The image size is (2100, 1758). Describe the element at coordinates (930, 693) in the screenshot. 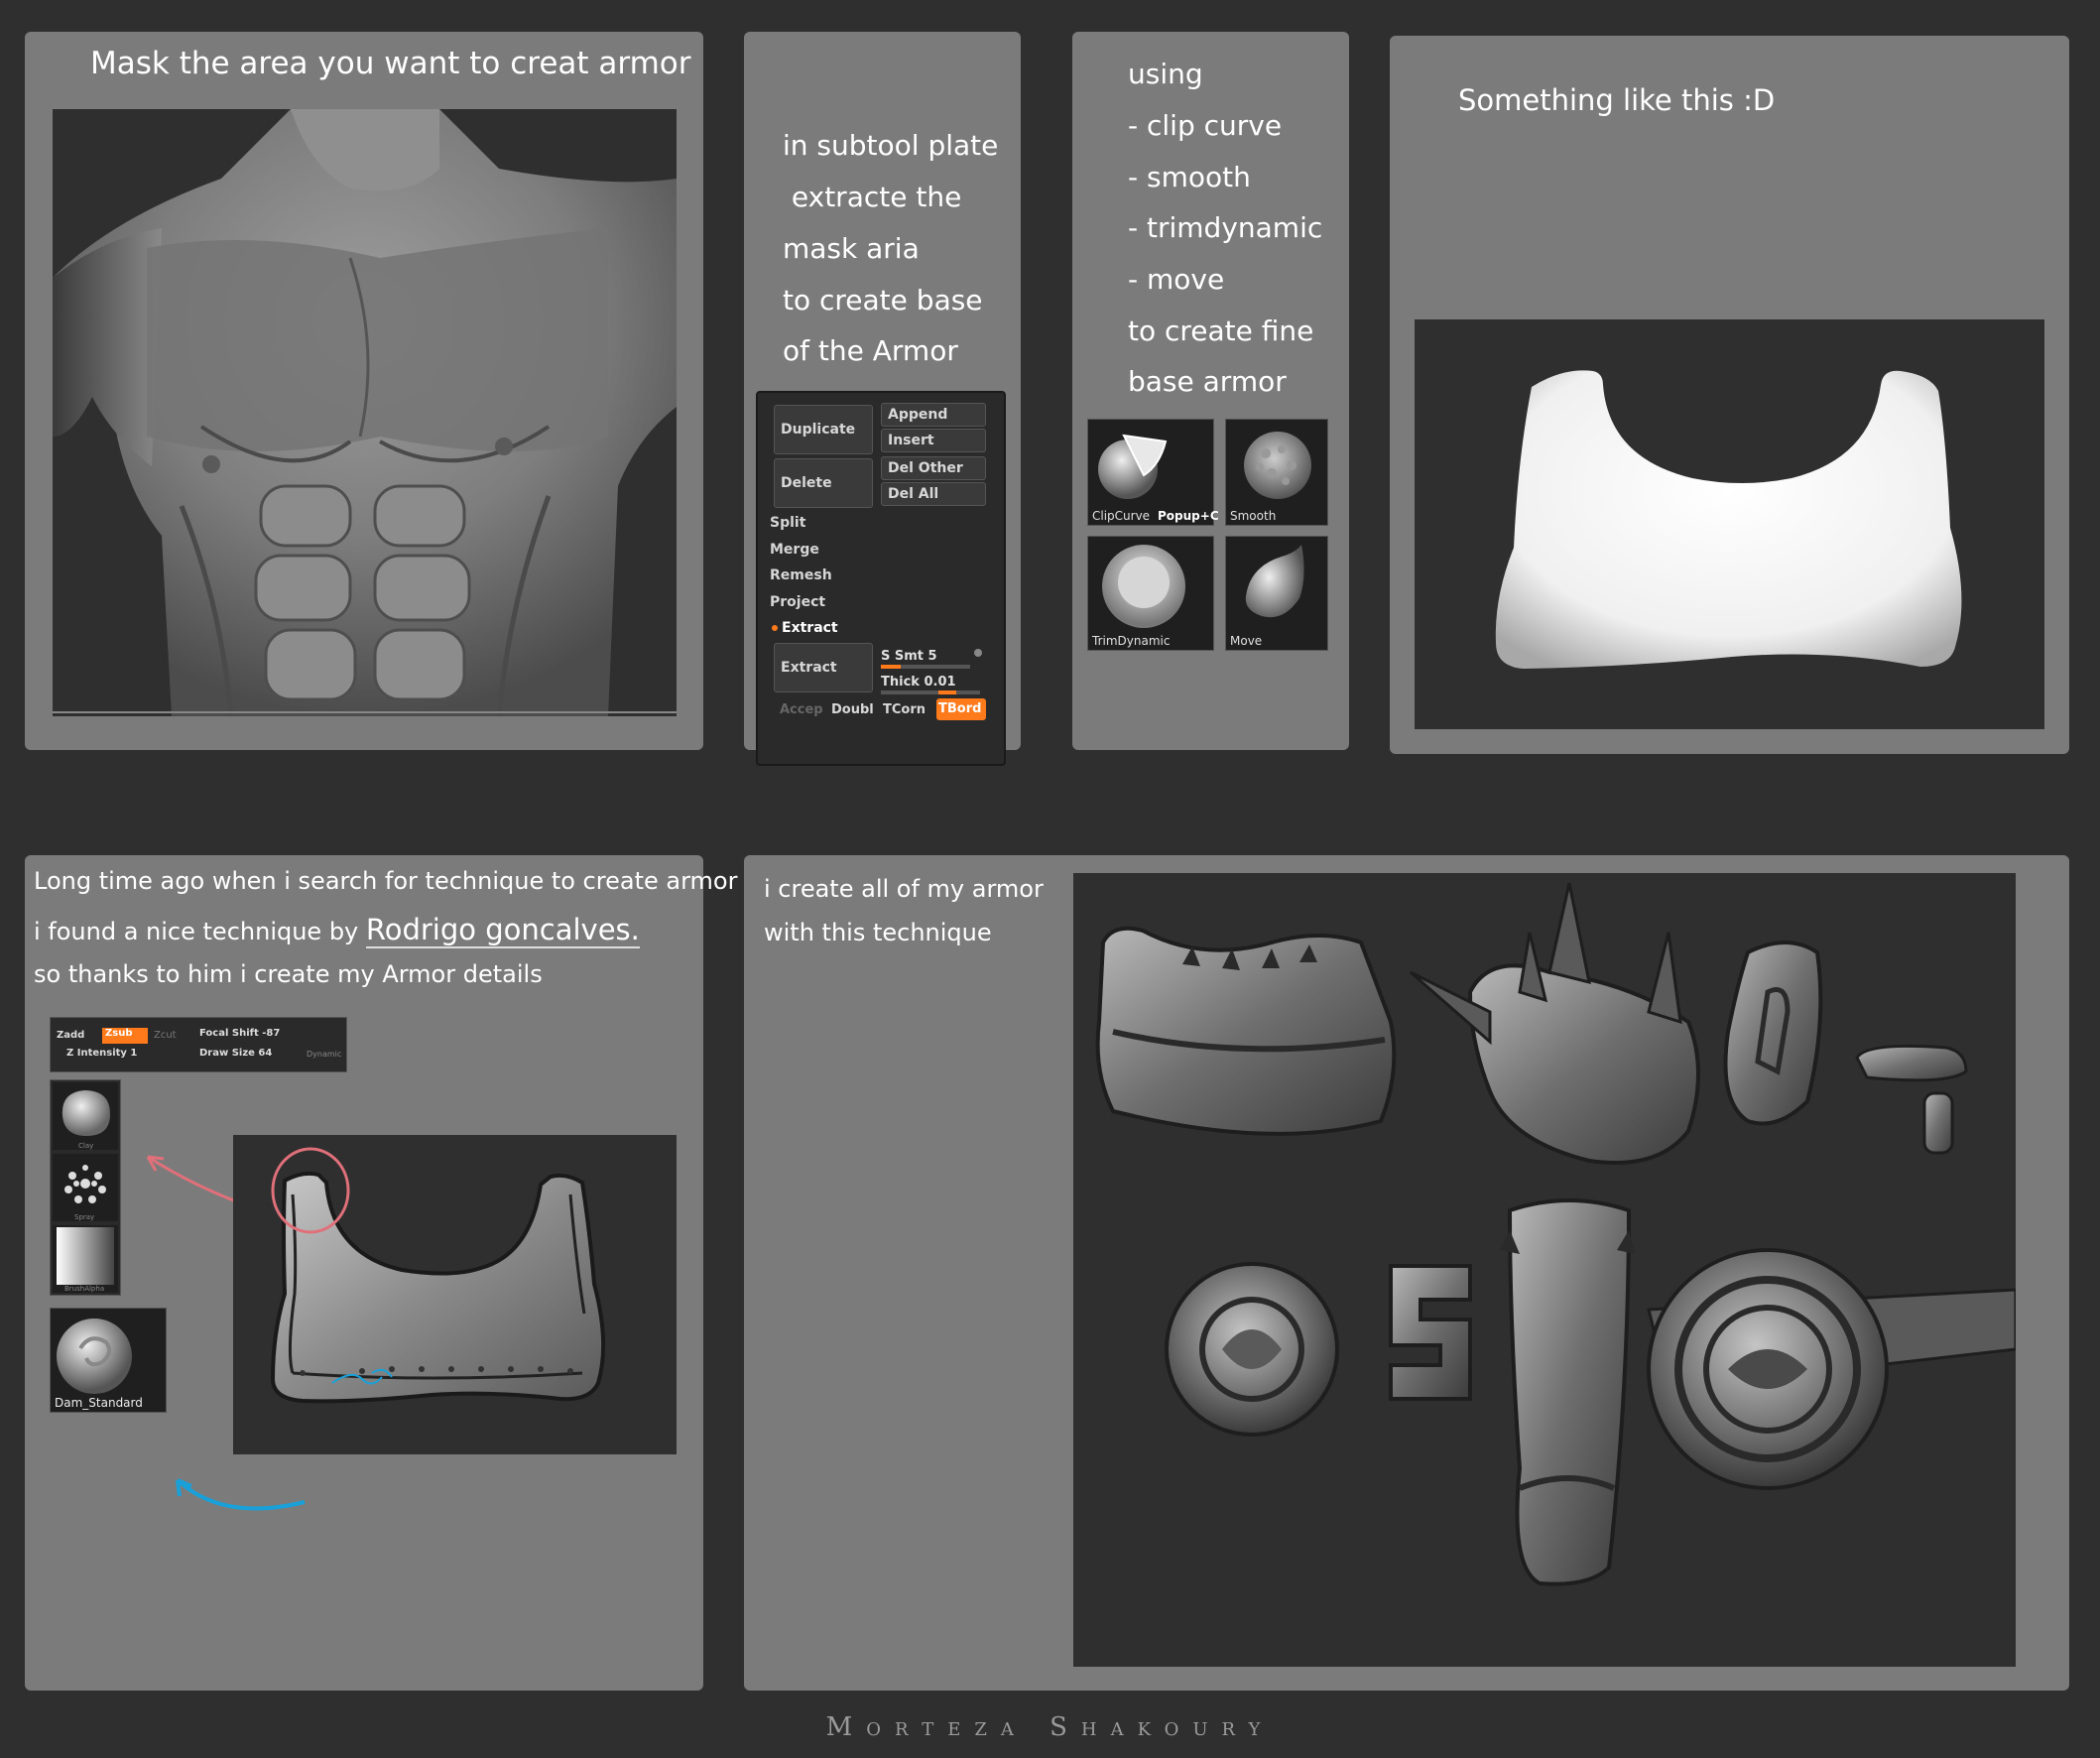

I see `thick-track` at that location.